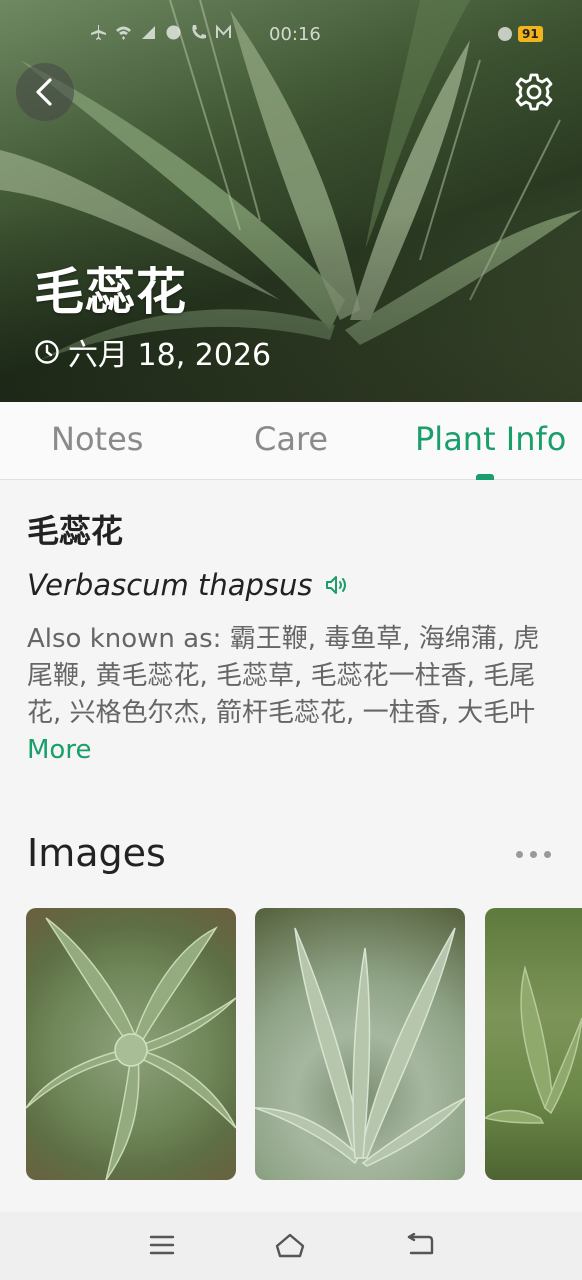 This screenshot has width=582, height=1280. I want to click on system-back-button, so click(420, 1245).